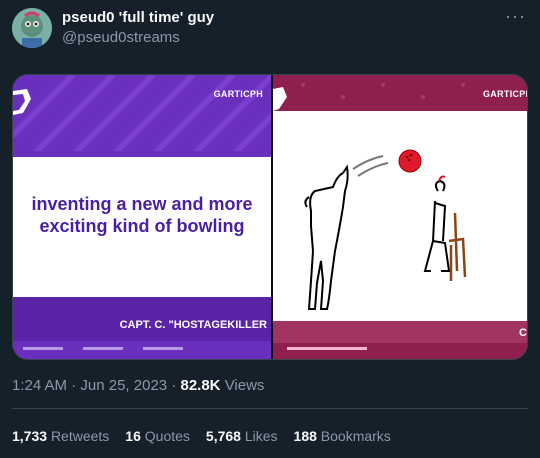 The image size is (540, 458). I want to click on quotes-label: Quotes, so click(167, 436).